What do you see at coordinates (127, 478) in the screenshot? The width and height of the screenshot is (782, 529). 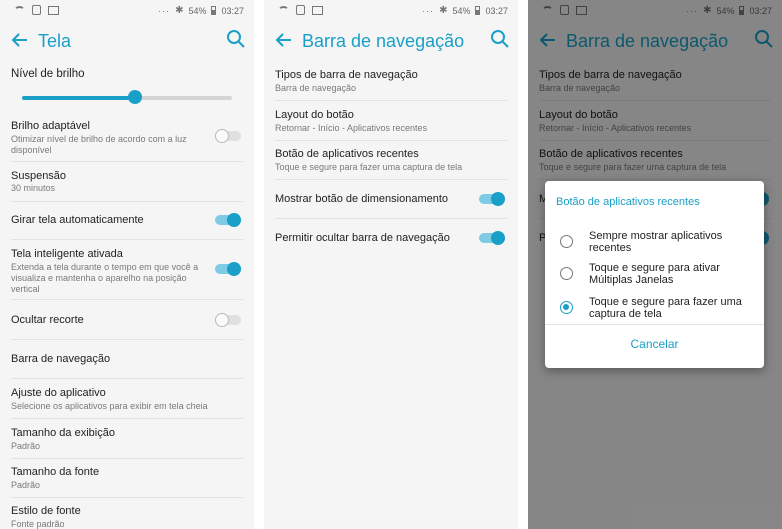 I see `setting-font-size: Tamanho da fonte Padrão` at bounding box center [127, 478].